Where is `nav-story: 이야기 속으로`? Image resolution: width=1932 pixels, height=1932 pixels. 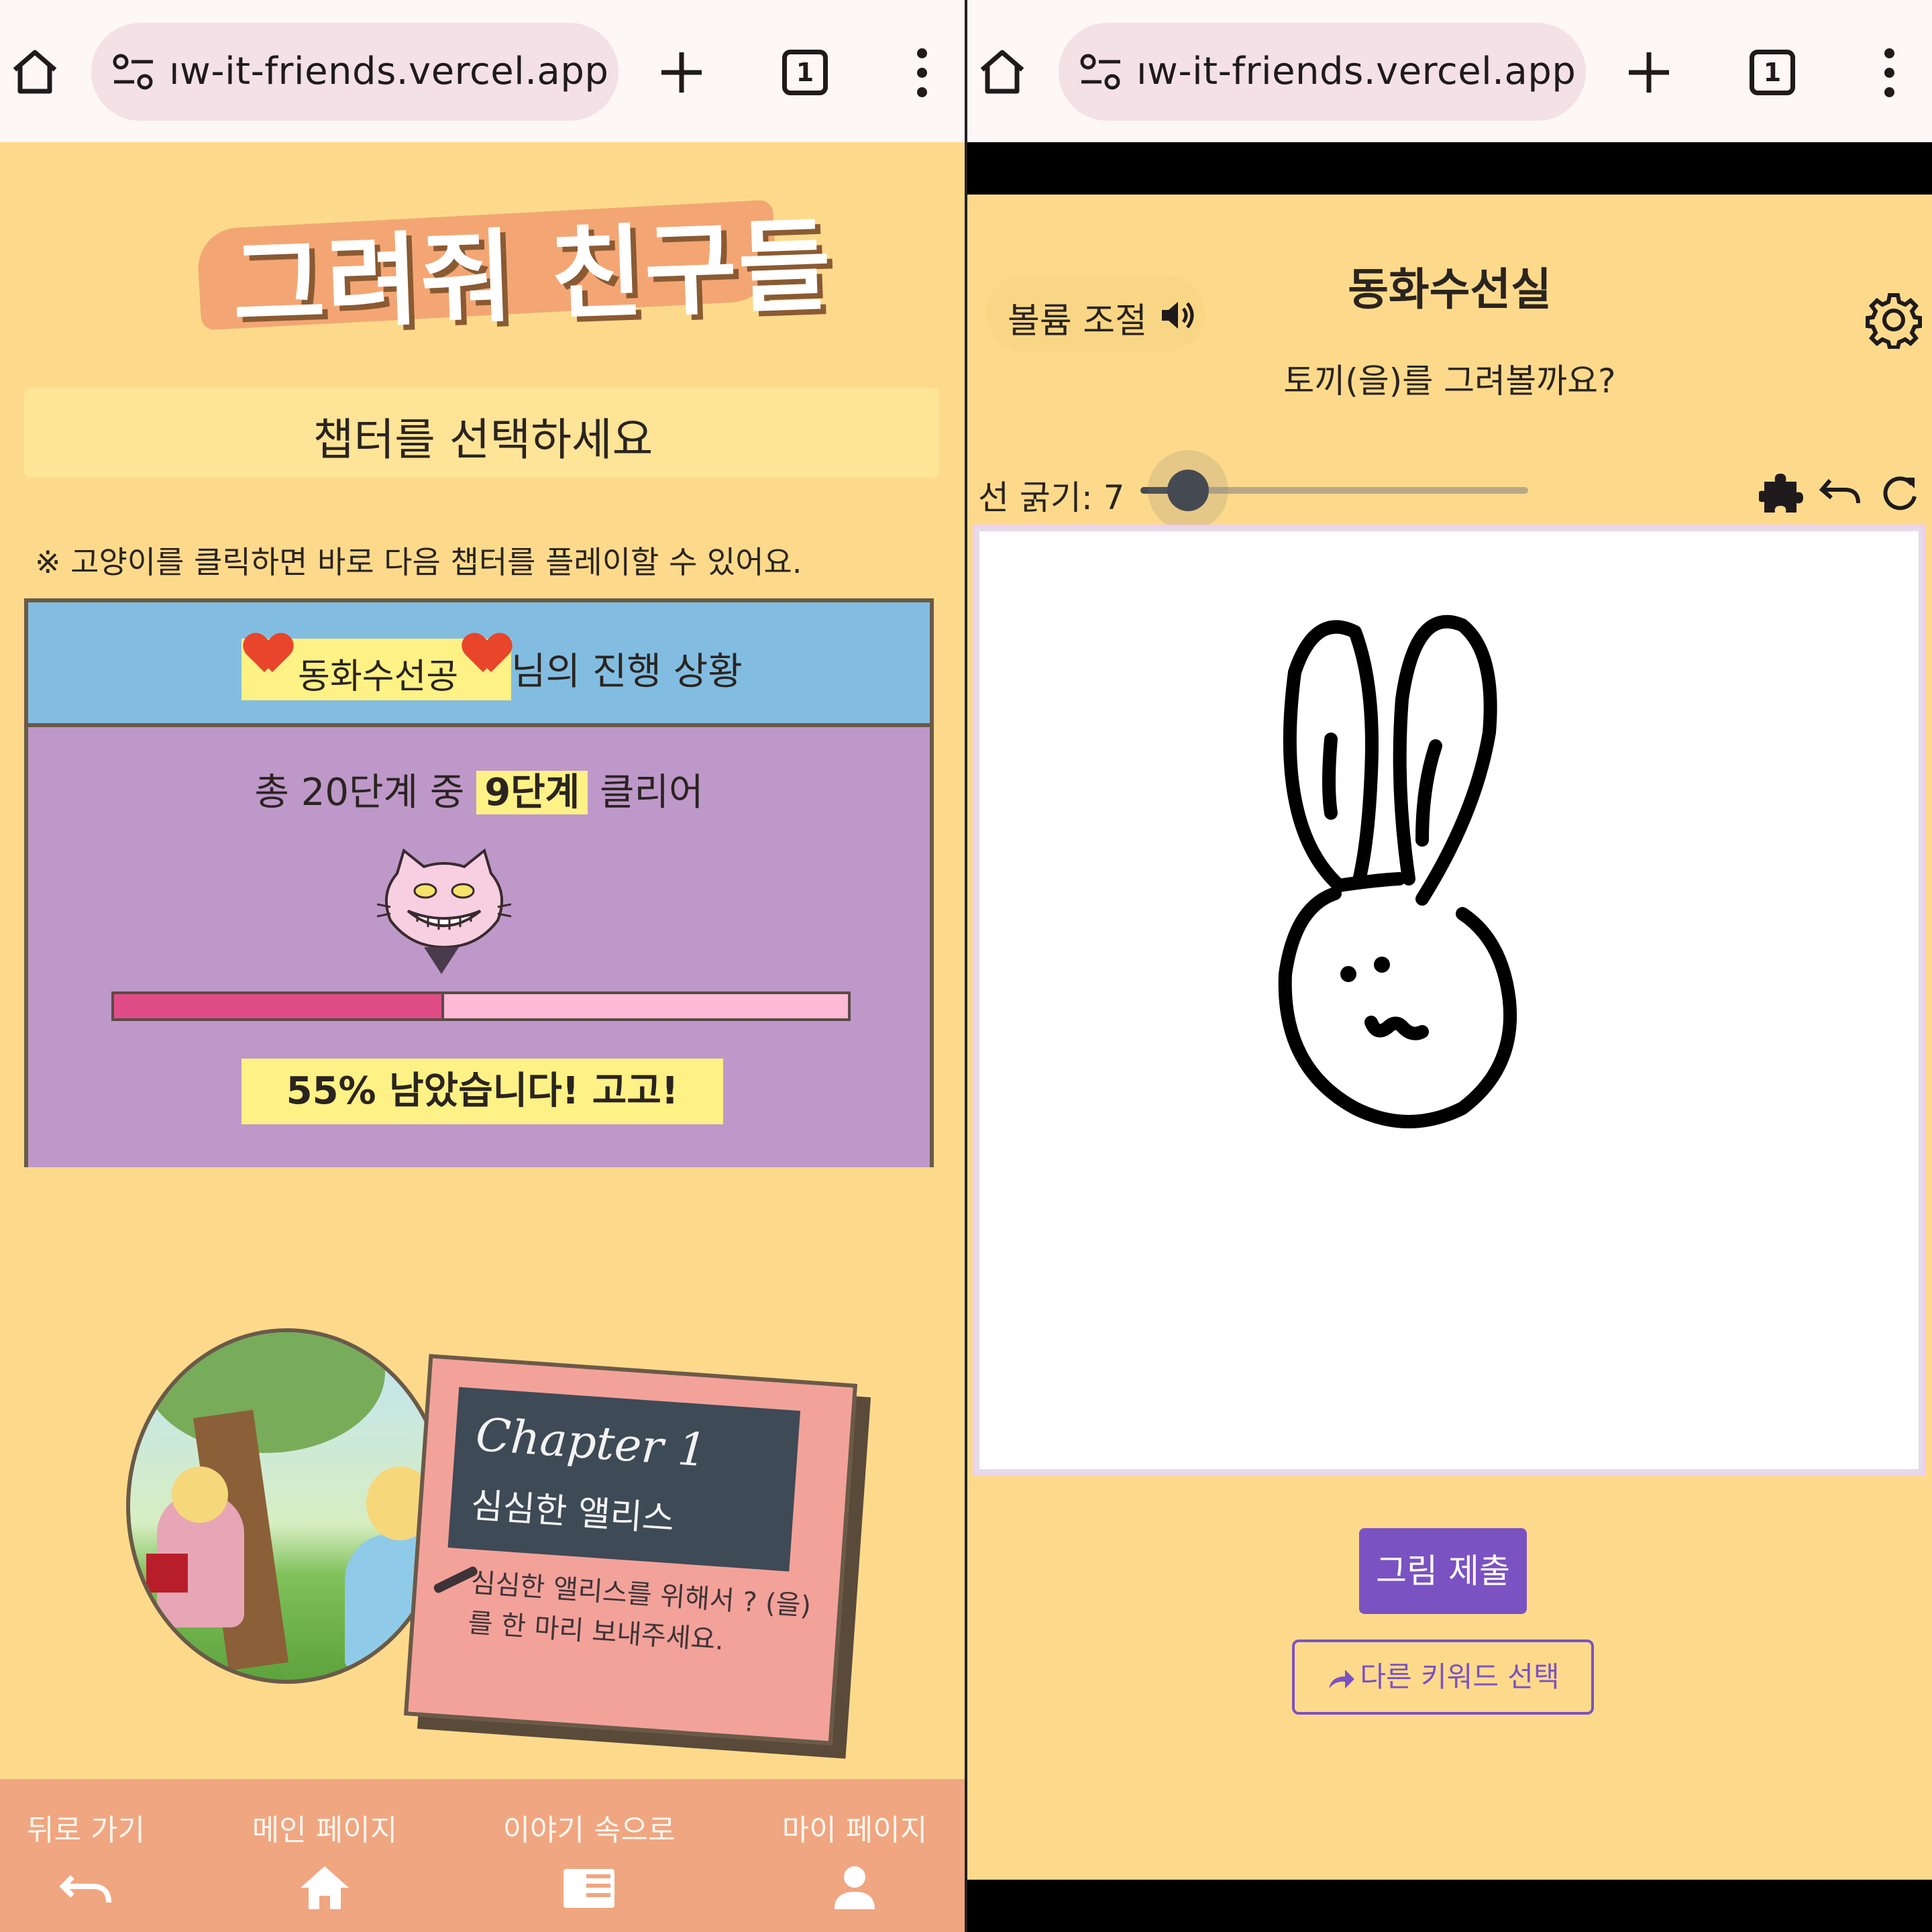
nav-story: 이야기 속으로 is located at coordinates (589, 1858).